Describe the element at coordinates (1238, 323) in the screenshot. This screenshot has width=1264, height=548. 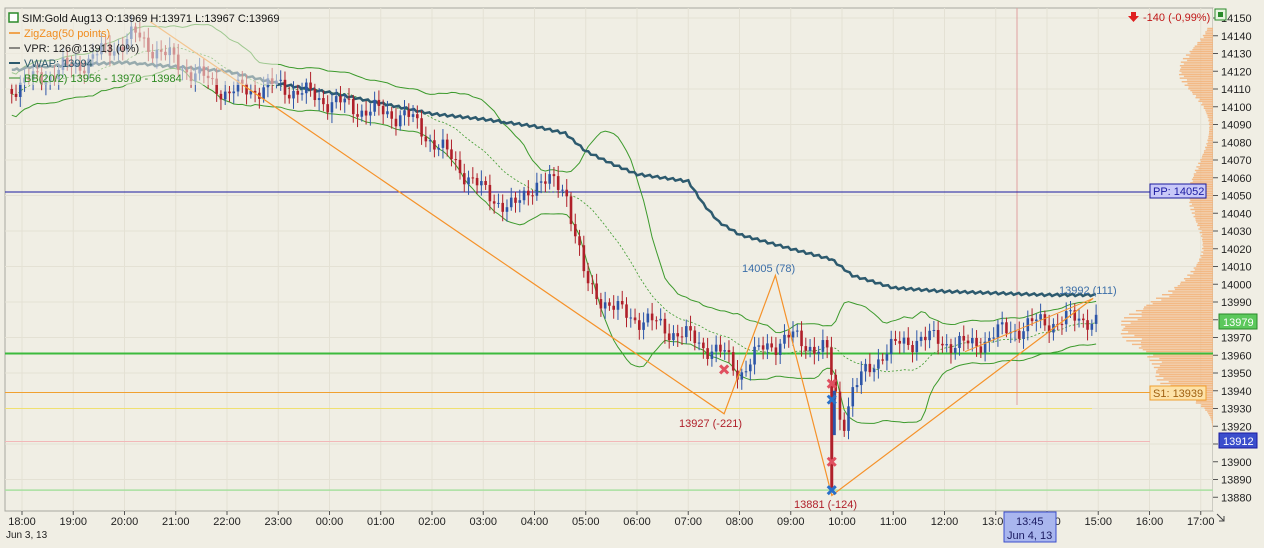
I see `current-price-label: 13979` at that location.